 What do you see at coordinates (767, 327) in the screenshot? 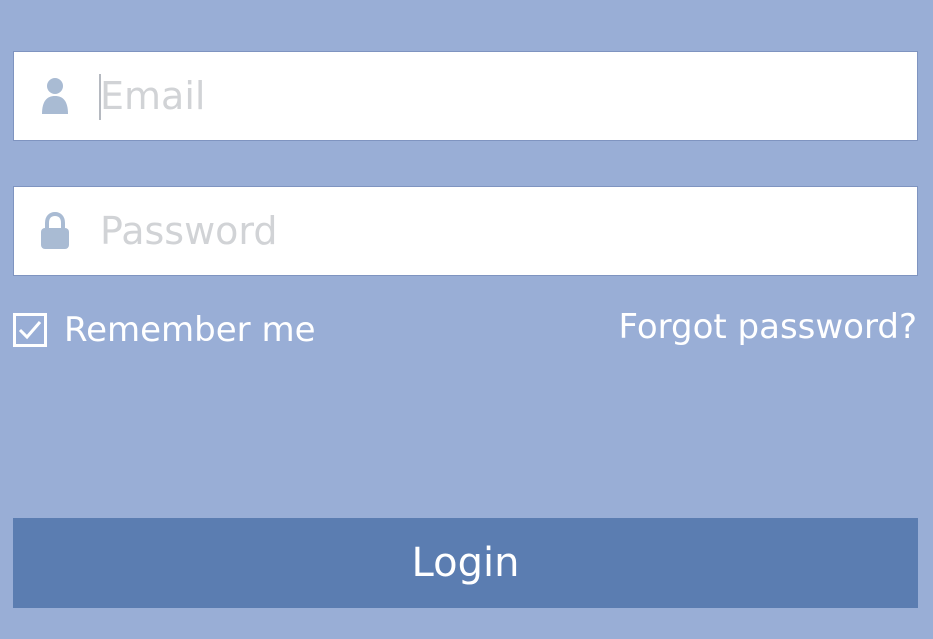
I see `forgot-password-link: Forgot password?` at bounding box center [767, 327].